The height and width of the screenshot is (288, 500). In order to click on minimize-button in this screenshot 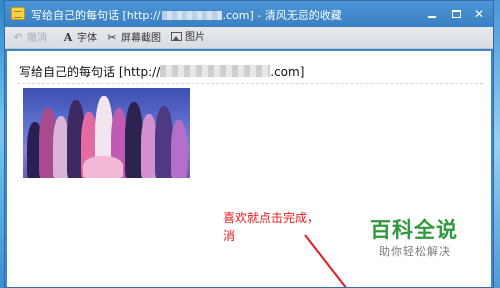, I will do `click(432, 14)`.